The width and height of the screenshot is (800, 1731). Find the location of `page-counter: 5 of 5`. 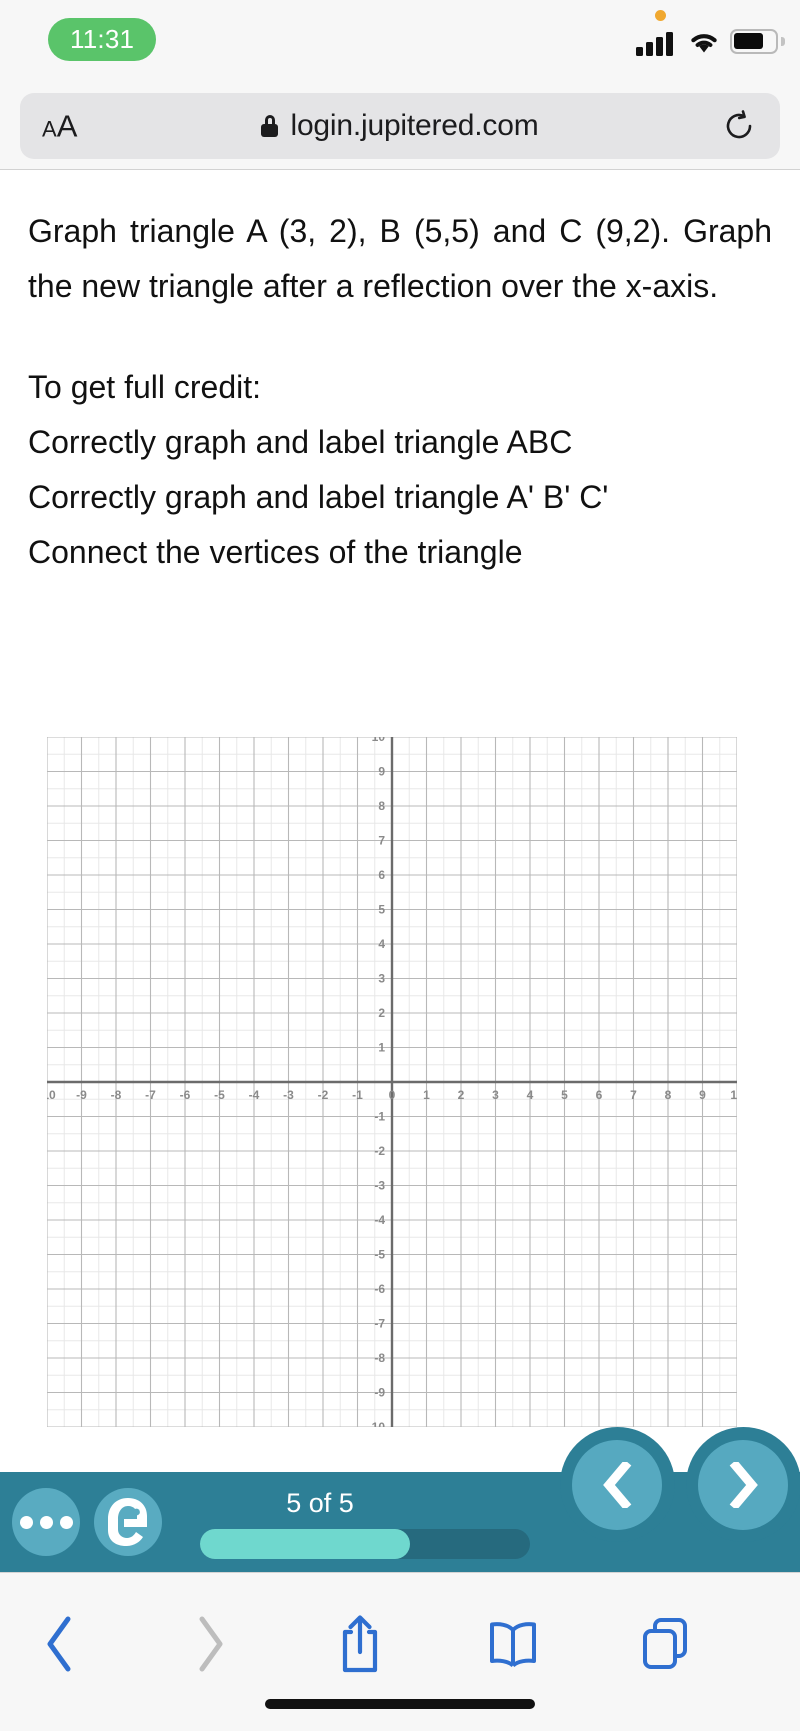

page-counter: 5 of 5 is located at coordinates (400, 1494).